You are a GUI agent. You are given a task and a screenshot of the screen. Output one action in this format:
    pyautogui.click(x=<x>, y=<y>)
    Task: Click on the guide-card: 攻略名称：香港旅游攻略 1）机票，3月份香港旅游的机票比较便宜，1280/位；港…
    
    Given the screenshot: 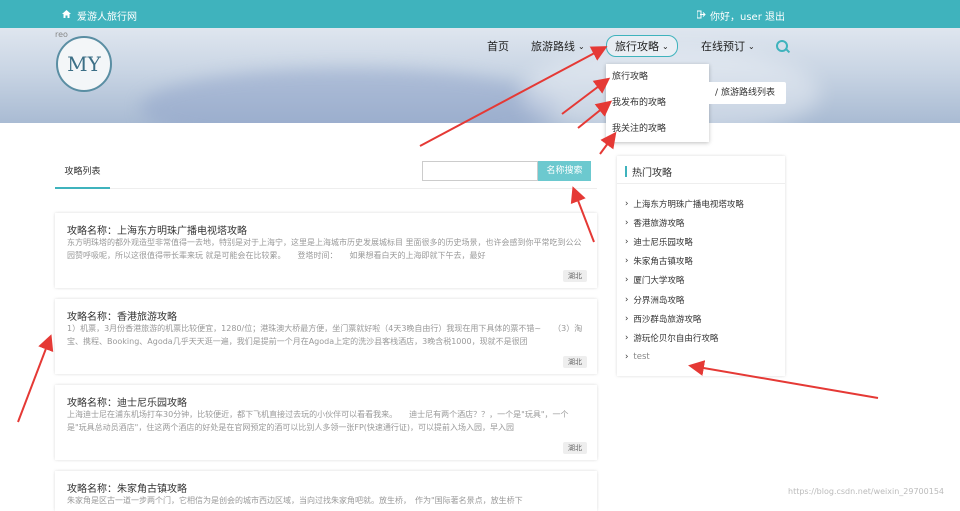 What is the action you would take?
    pyautogui.click(x=326, y=336)
    